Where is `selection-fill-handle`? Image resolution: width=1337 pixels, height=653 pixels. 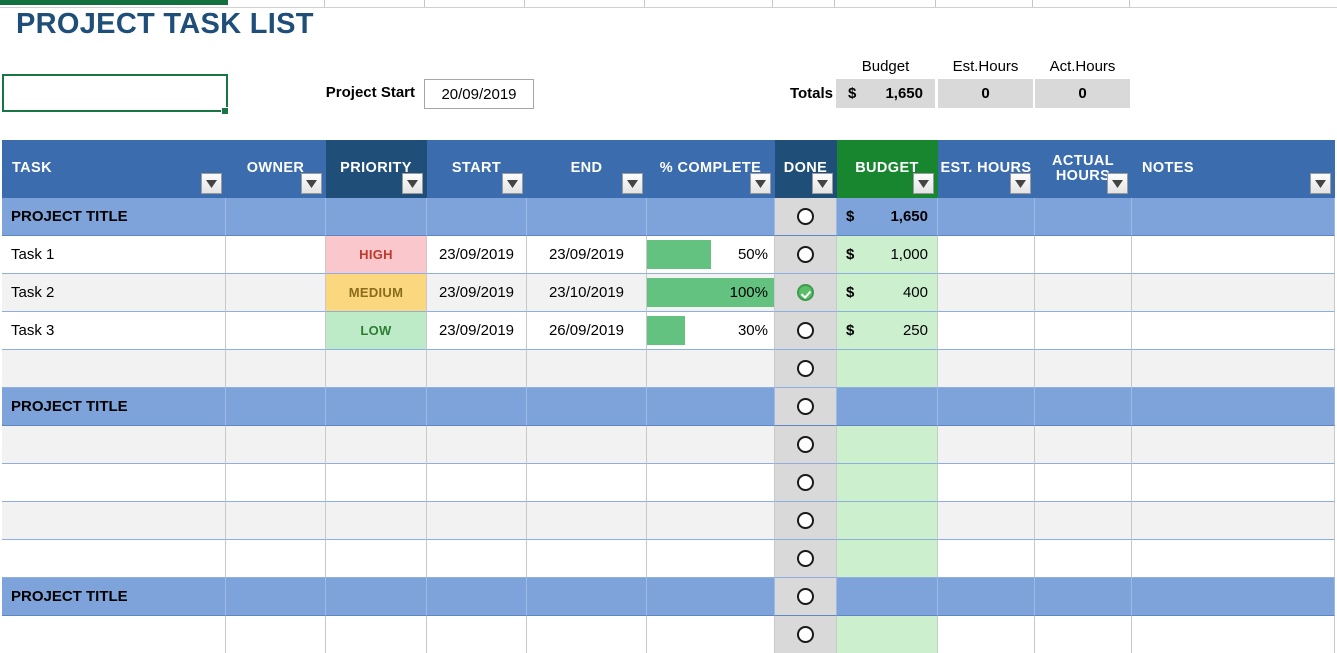 selection-fill-handle is located at coordinates (225, 111).